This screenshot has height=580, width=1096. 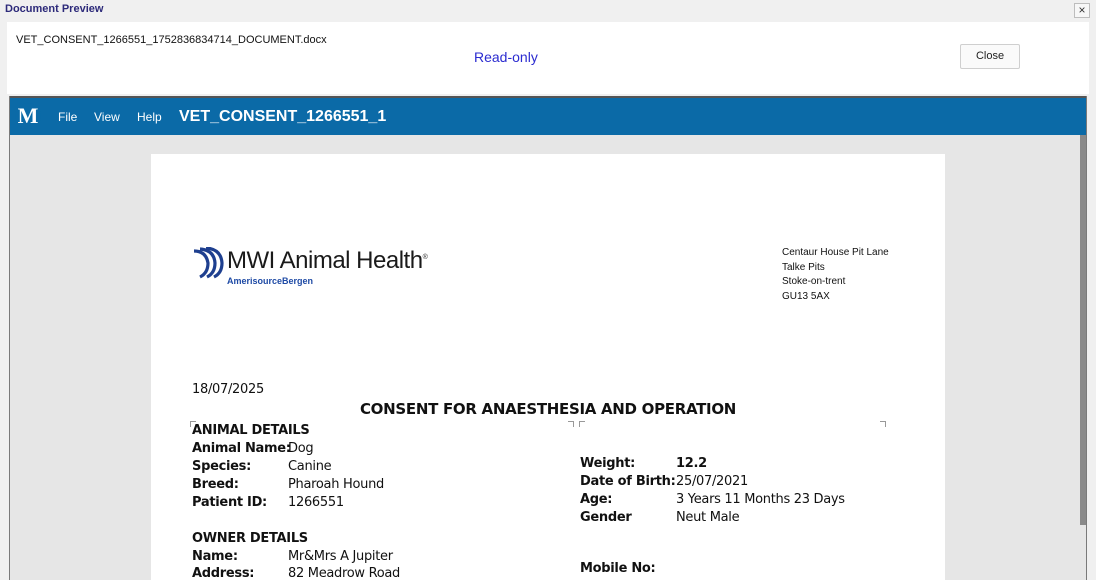 I want to click on mobile-label: Mobile No:, so click(x=618, y=568).